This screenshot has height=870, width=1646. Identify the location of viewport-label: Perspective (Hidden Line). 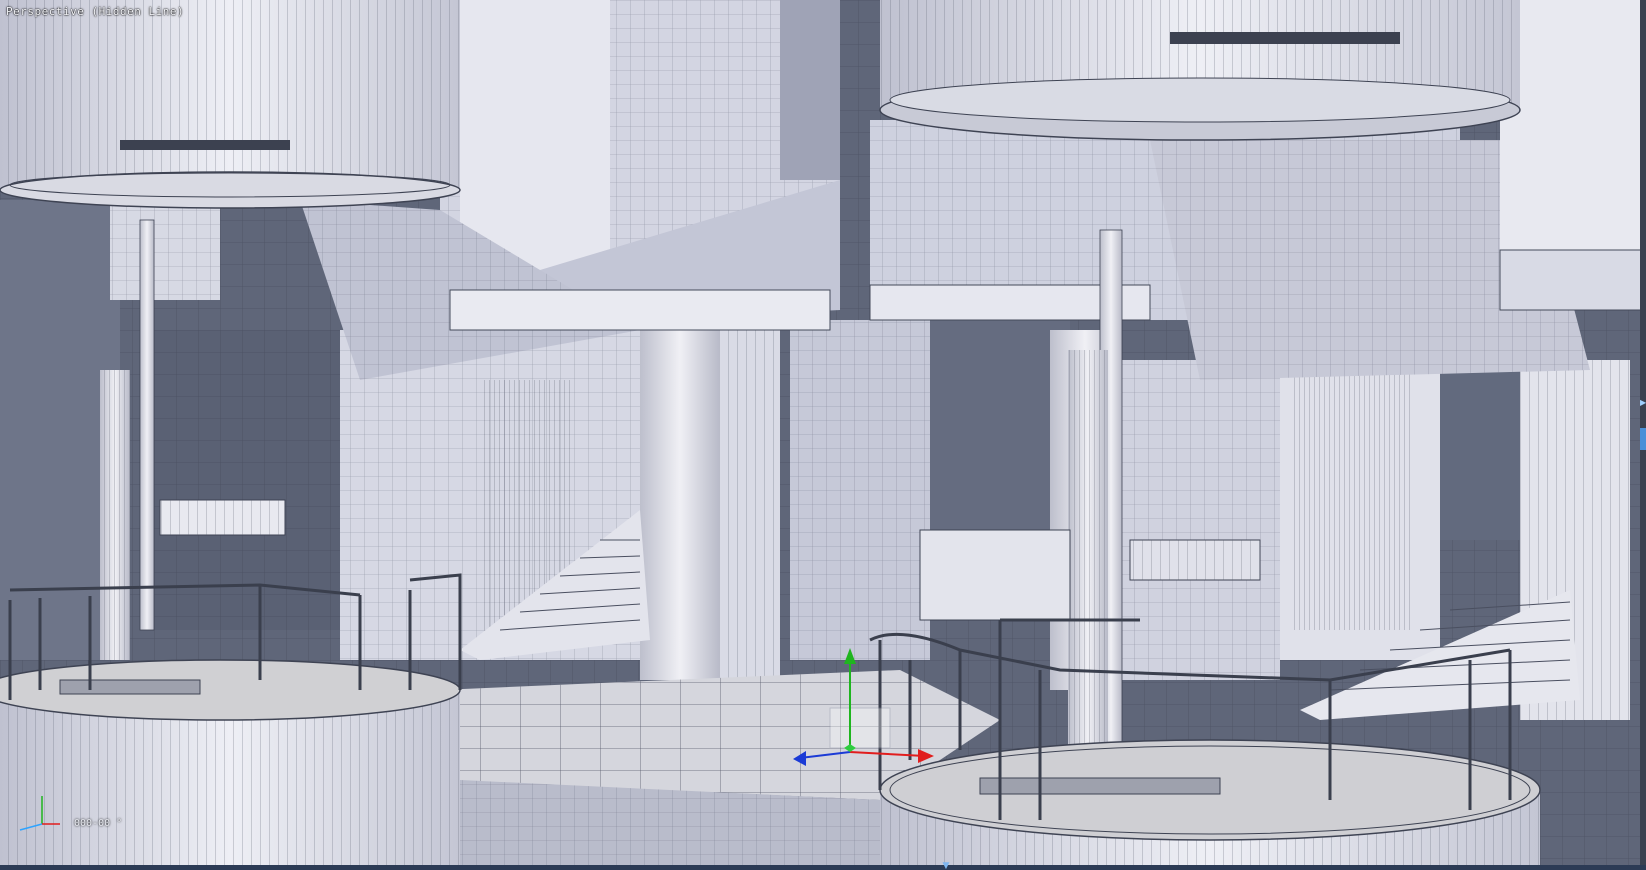
(95, 11).